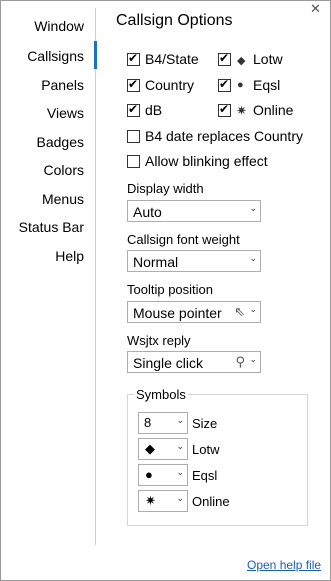  I want to click on online-symbol-select: ✷ ⌄, so click(163, 501).